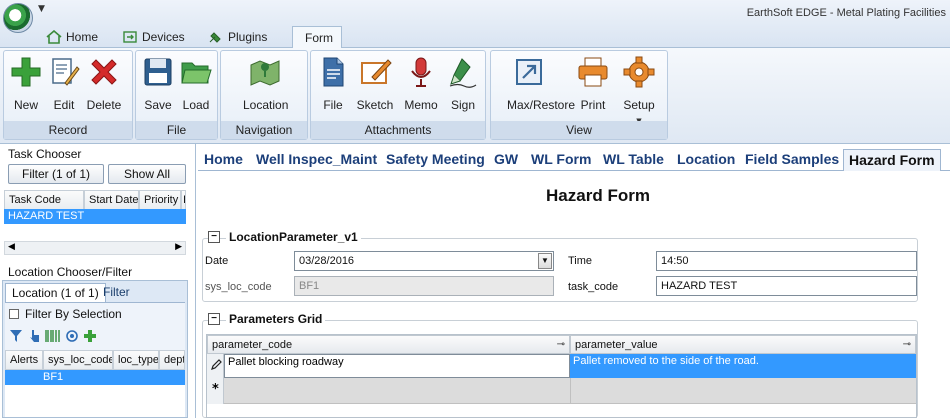  Describe the element at coordinates (506, 159) in the screenshot. I see `tab-gw: GW` at that location.